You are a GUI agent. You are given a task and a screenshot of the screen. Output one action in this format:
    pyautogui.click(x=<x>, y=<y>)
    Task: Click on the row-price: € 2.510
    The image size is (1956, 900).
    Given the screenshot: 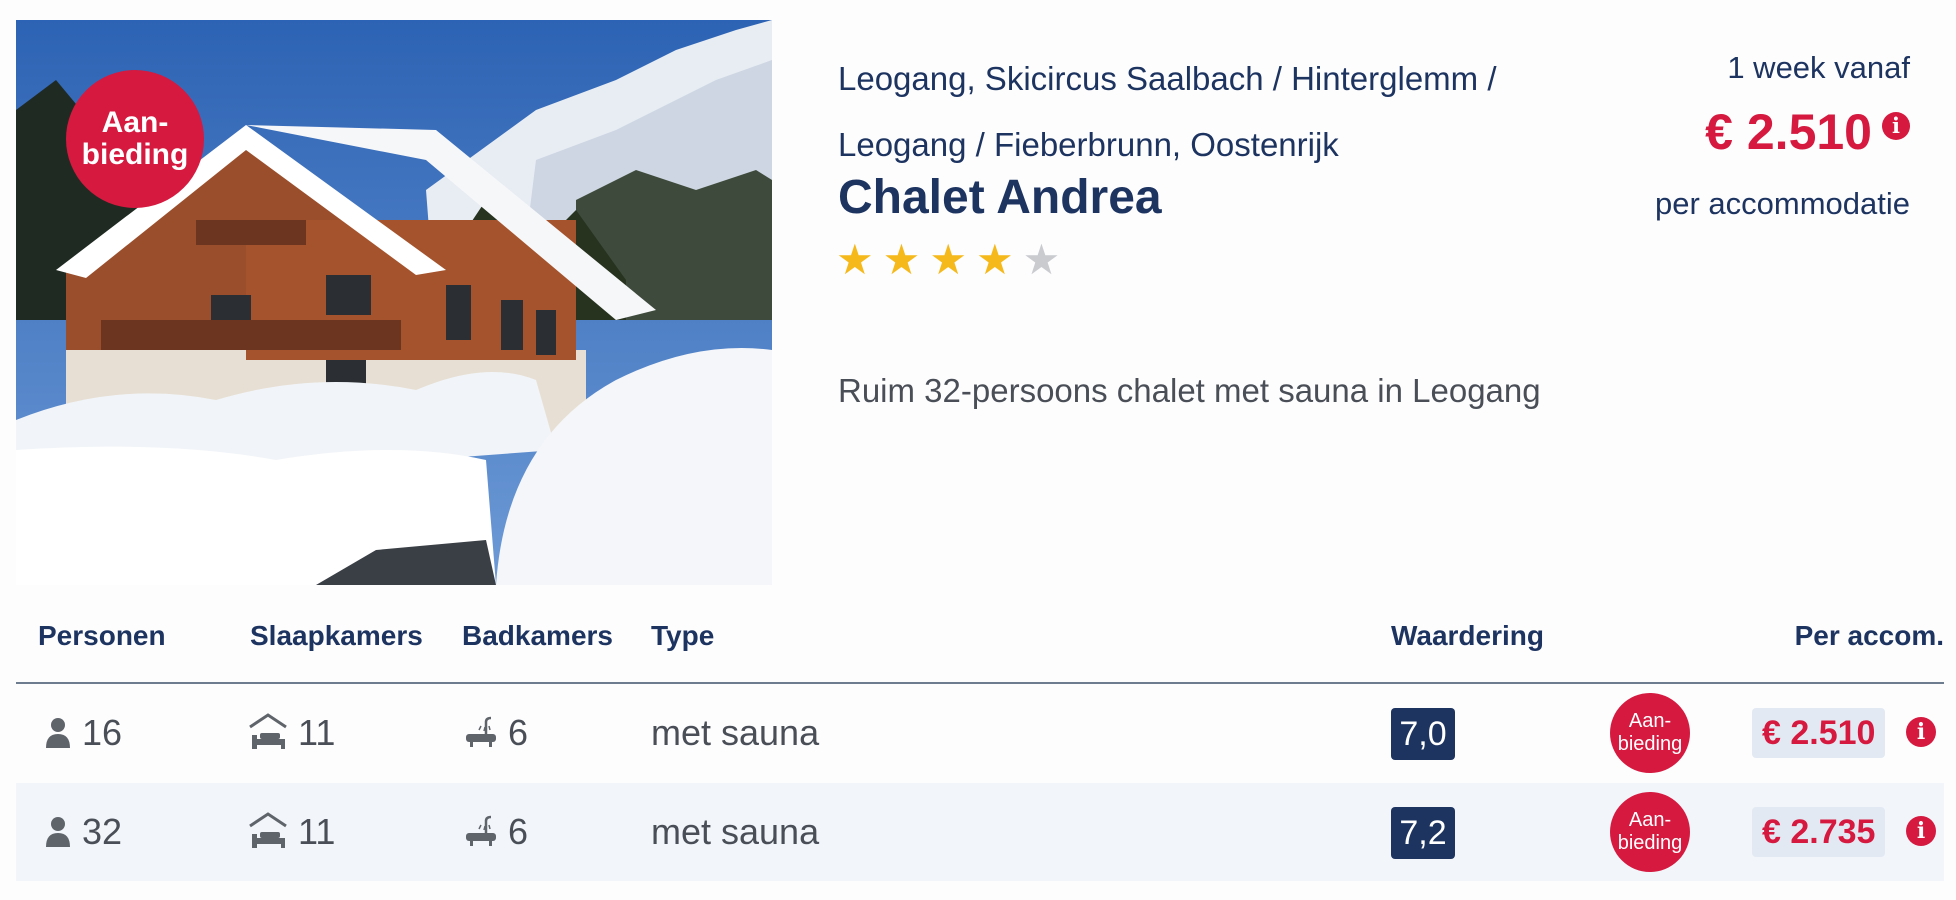 What is the action you would take?
    pyautogui.click(x=1819, y=733)
    